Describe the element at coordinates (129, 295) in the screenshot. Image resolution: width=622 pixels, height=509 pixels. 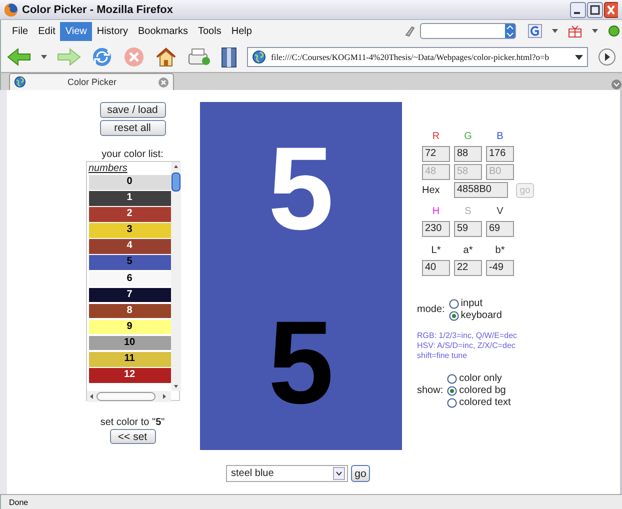
I see `color-list-item: 7` at that location.